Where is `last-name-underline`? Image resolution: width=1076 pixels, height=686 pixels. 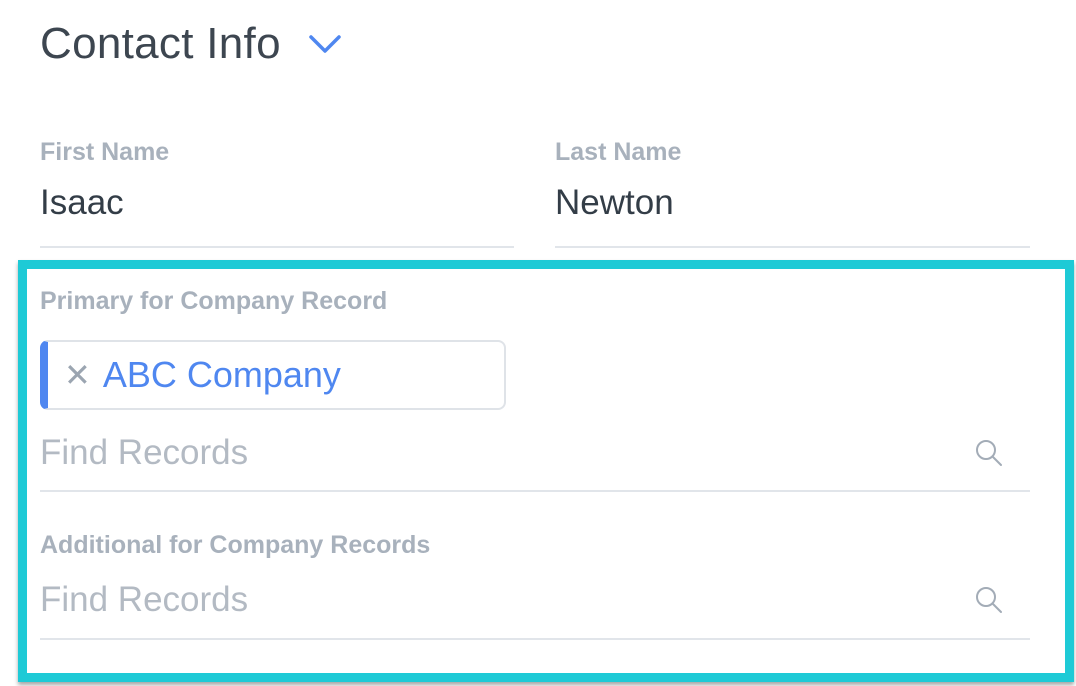 last-name-underline is located at coordinates (792, 247).